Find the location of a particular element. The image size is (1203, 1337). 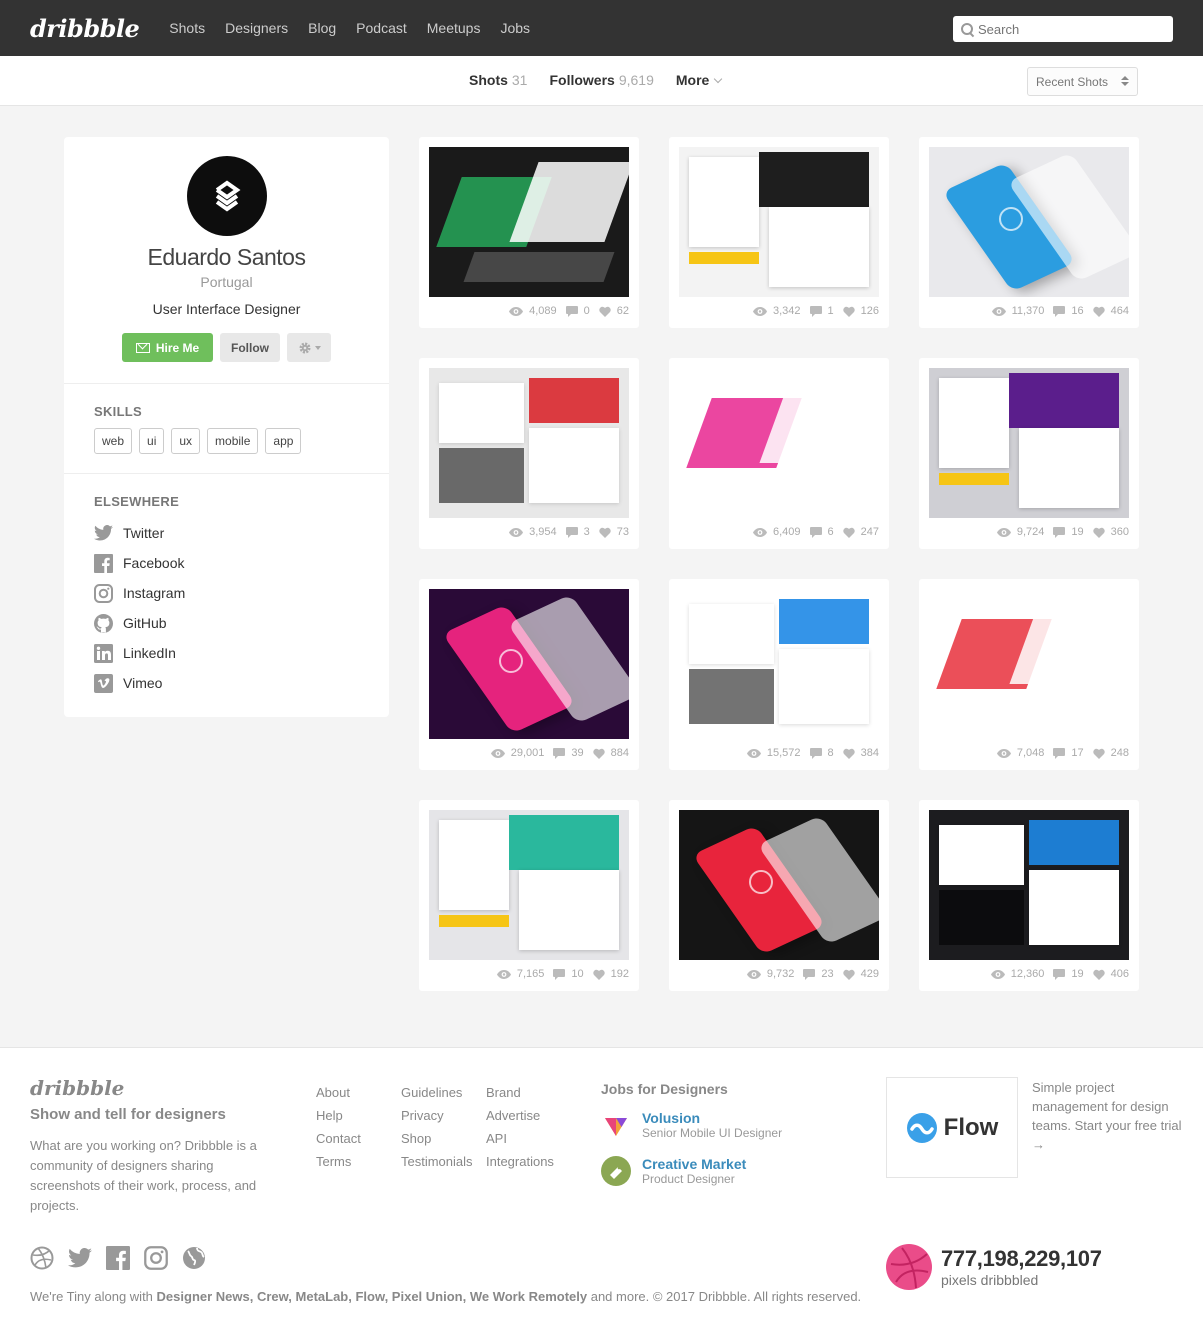

elsewhere-vimeo: Vimeo is located at coordinates (226, 683).